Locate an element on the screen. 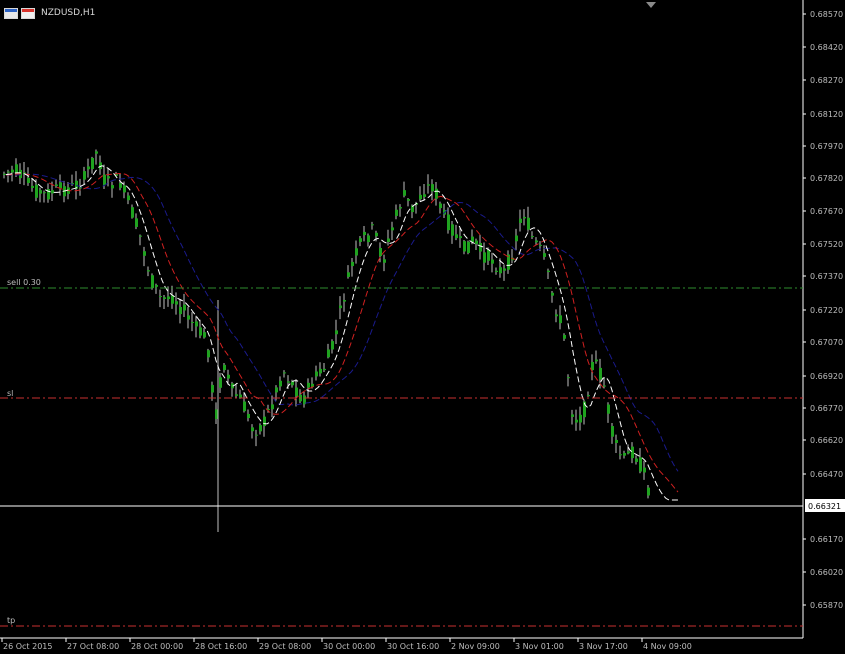  time-axis-label: 30 Oct 00:00 is located at coordinates (349, 646).